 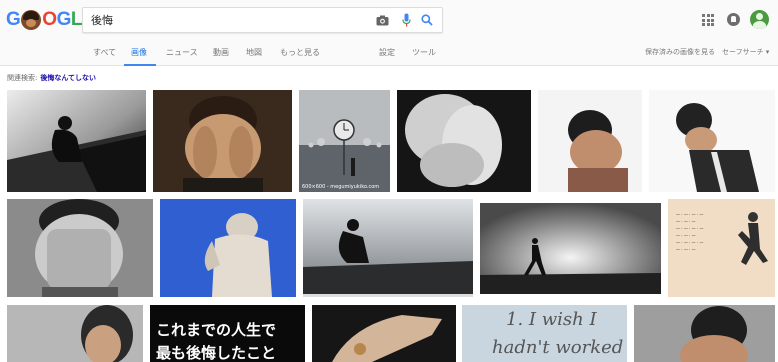 What do you see at coordinates (221, 52) in the screenshot?
I see `tab-videos: 動画` at bounding box center [221, 52].